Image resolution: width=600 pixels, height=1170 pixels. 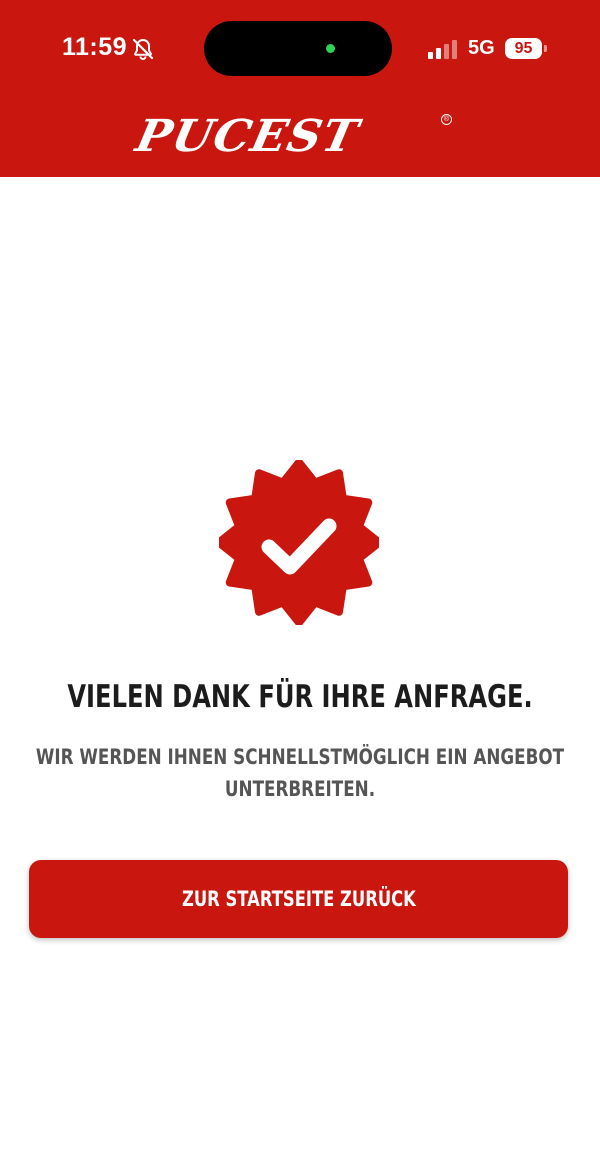 What do you see at coordinates (330, 48) in the screenshot?
I see `camera-indicator-dot` at bounding box center [330, 48].